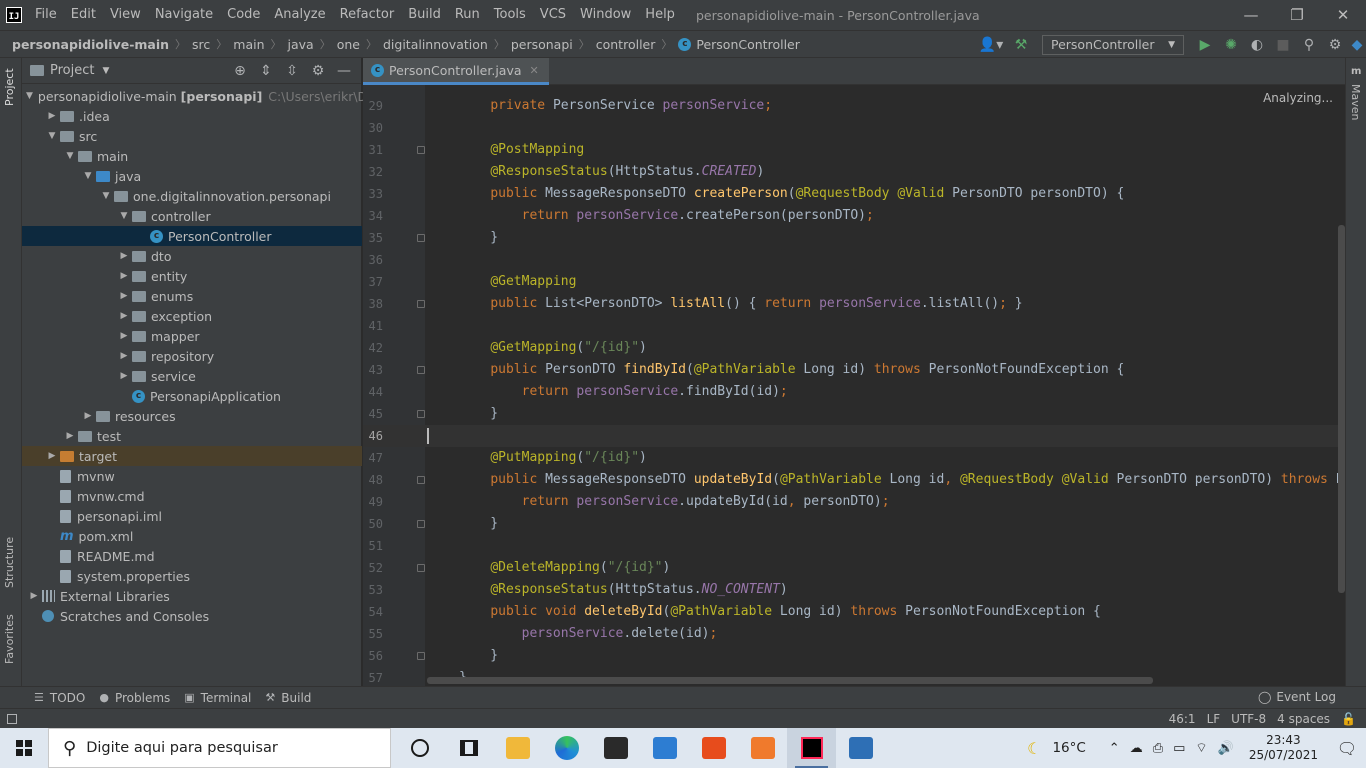 The height and width of the screenshot is (768, 1366). Describe the element at coordinates (192, 156) in the screenshot. I see `tree-item: ▼ main` at that location.